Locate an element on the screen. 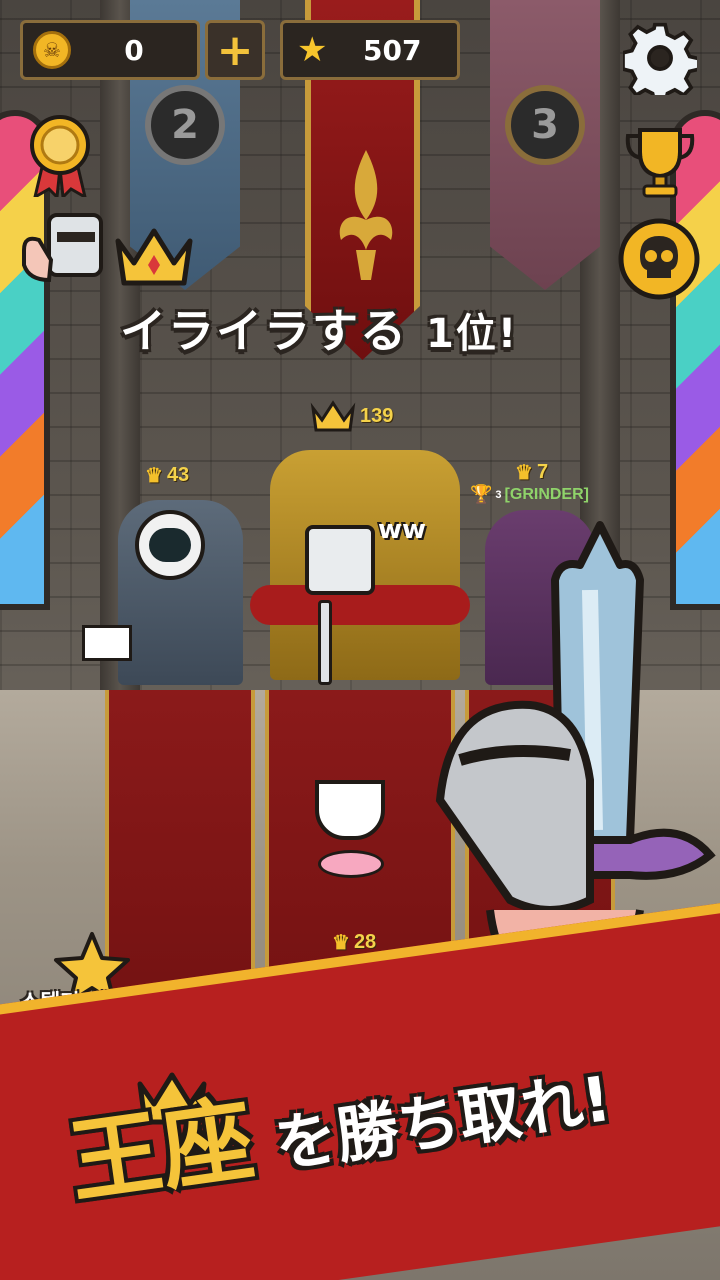 This screenshot has height=1280, width=720. star-counter: ★ 507 is located at coordinates (370, 50).